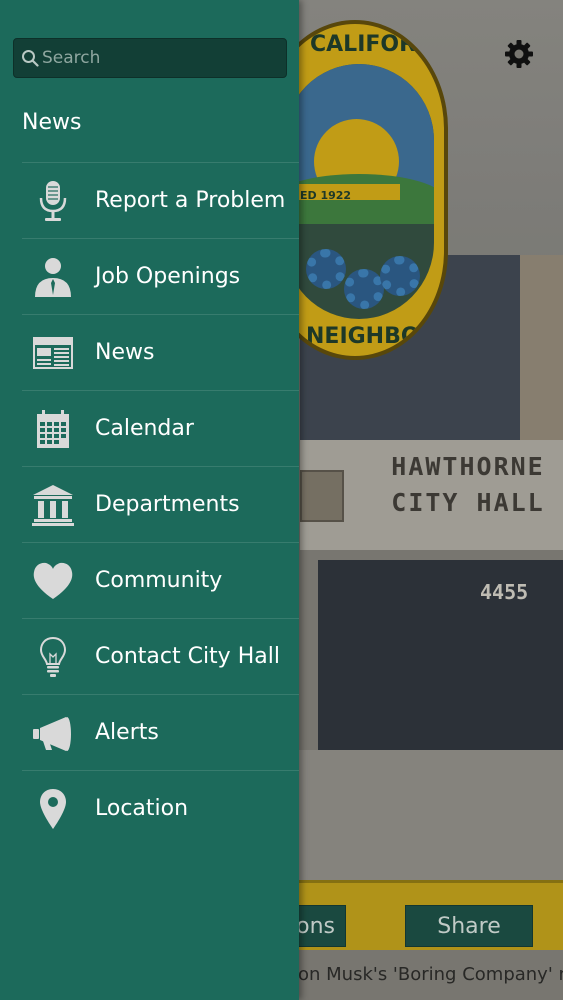 Image resolution: width=563 pixels, height=1000 pixels. I want to click on menu-item-location: Location, so click(160, 808).